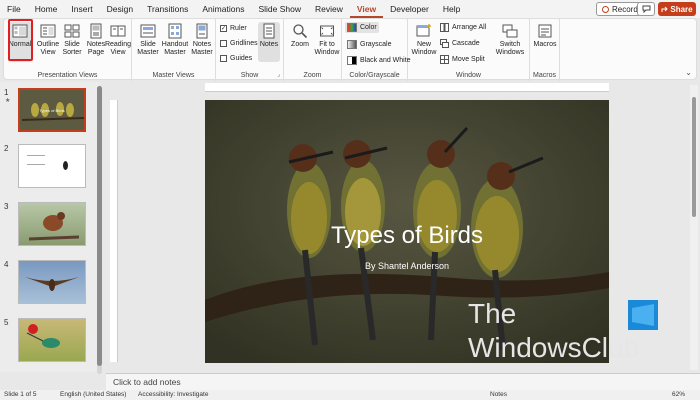 The width and height of the screenshot is (700, 400). What do you see at coordinates (173, 394) in the screenshot?
I see `accessibility-status: Accessibility: Investigate` at bounding box center [173, 394].